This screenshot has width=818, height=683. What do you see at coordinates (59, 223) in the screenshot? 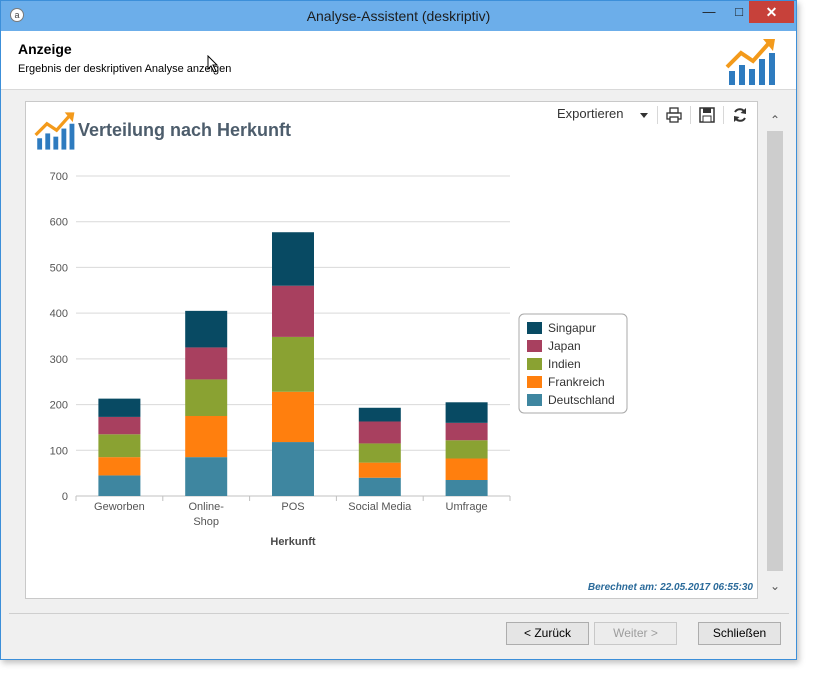
I see `y-tick-label: 600` at bounding box center [59, 223].